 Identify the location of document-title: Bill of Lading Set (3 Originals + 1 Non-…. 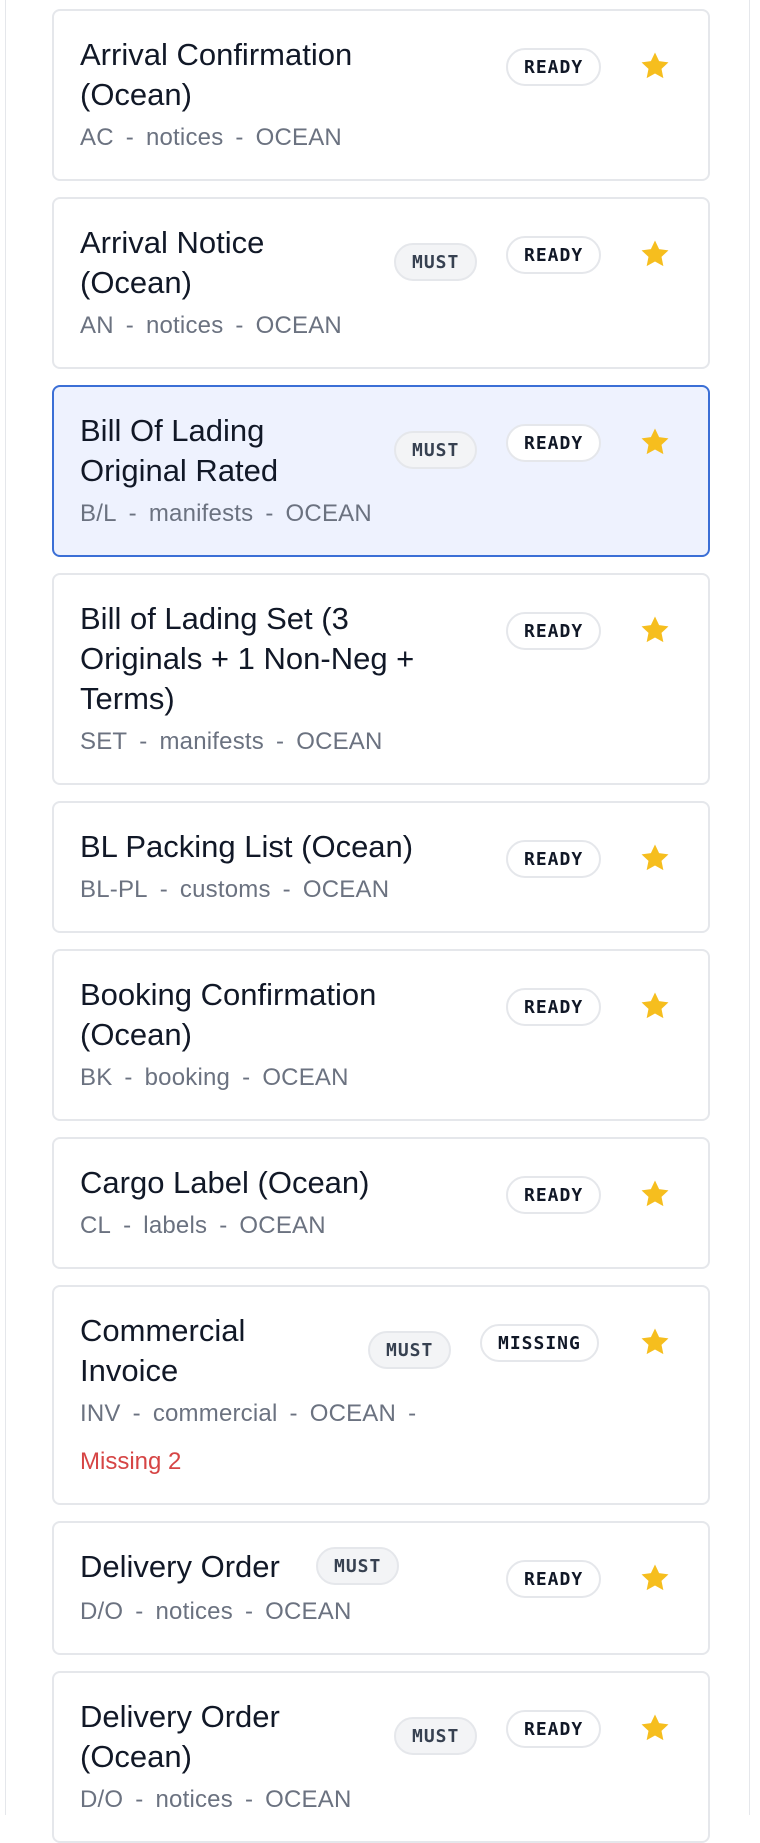
(247, 658).